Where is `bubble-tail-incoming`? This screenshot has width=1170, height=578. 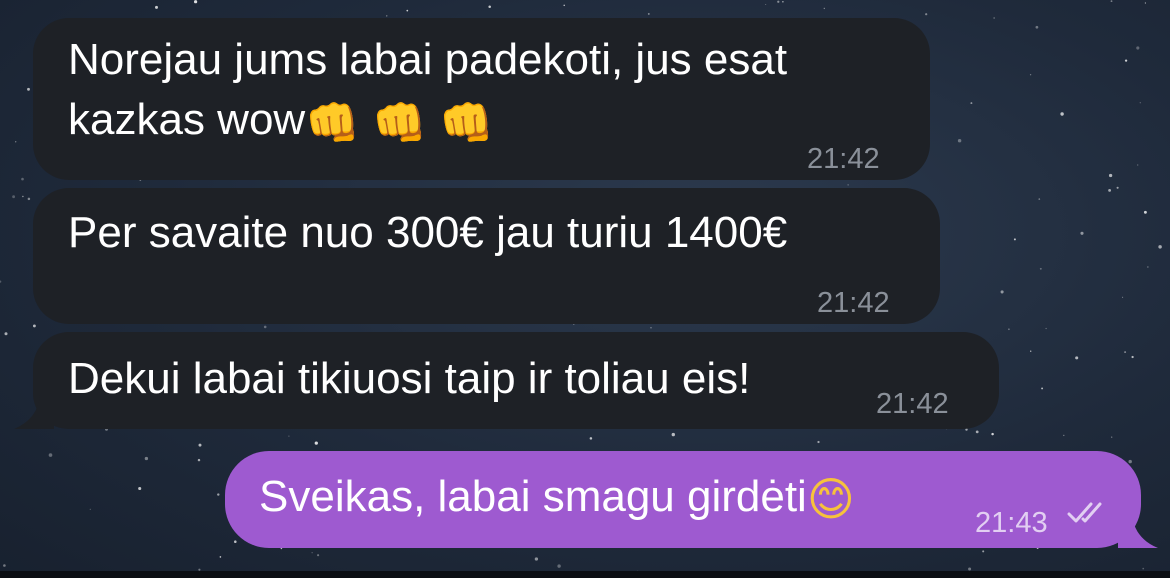
bubble-tail-incoming is located at coordinates (34, 412).